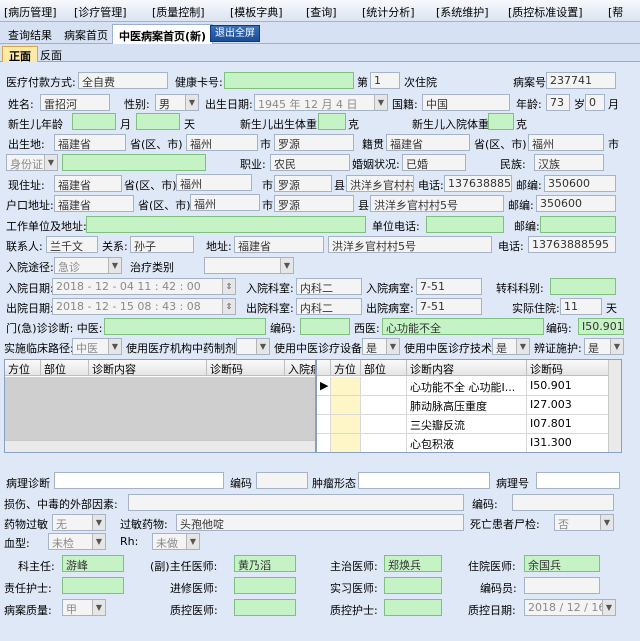  I want to click on intern-field, so click(413, 585).